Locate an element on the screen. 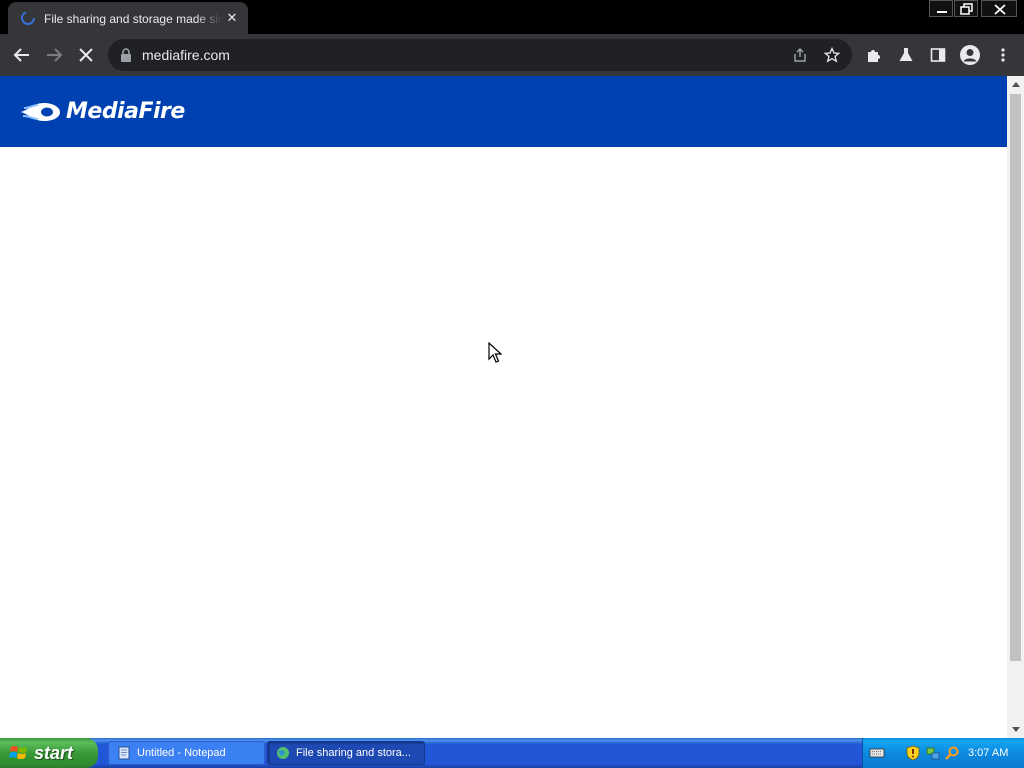 The width and height of the screenshot is (1024, 768). minimize-icon is located at coordinates (942, 12).